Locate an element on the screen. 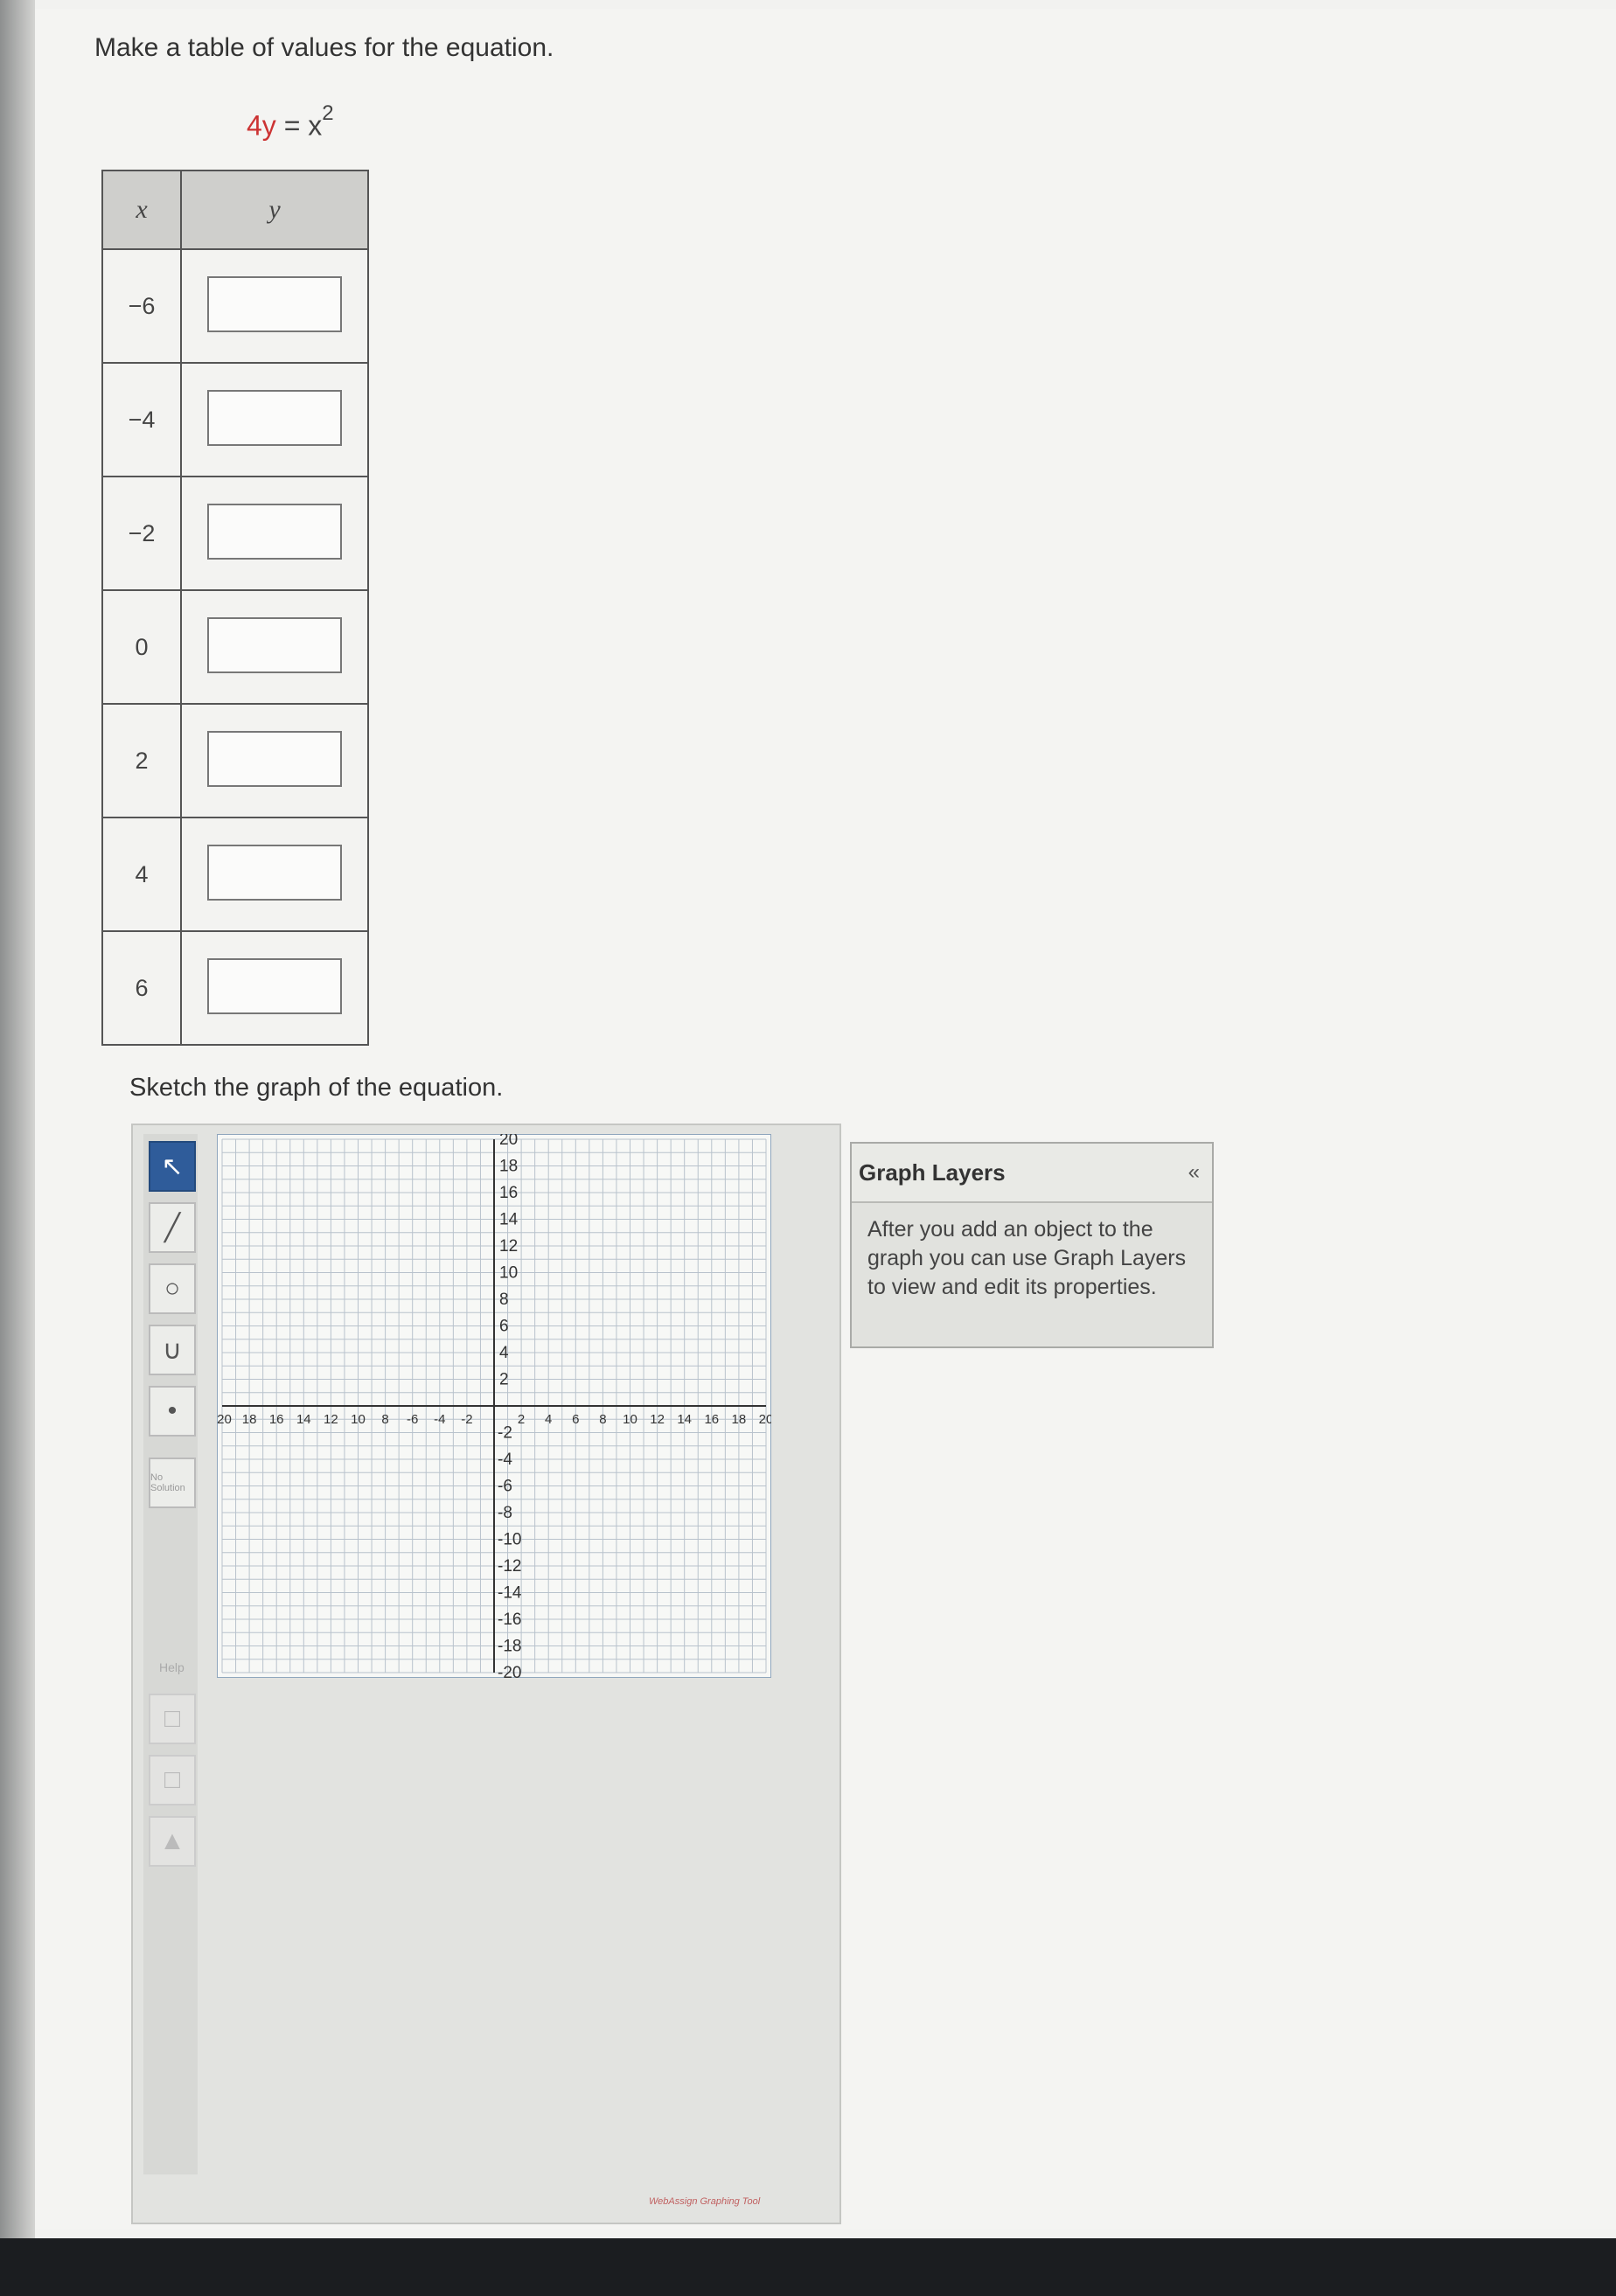  y-tick-label: -8 is located at coordinates (505, 1513).